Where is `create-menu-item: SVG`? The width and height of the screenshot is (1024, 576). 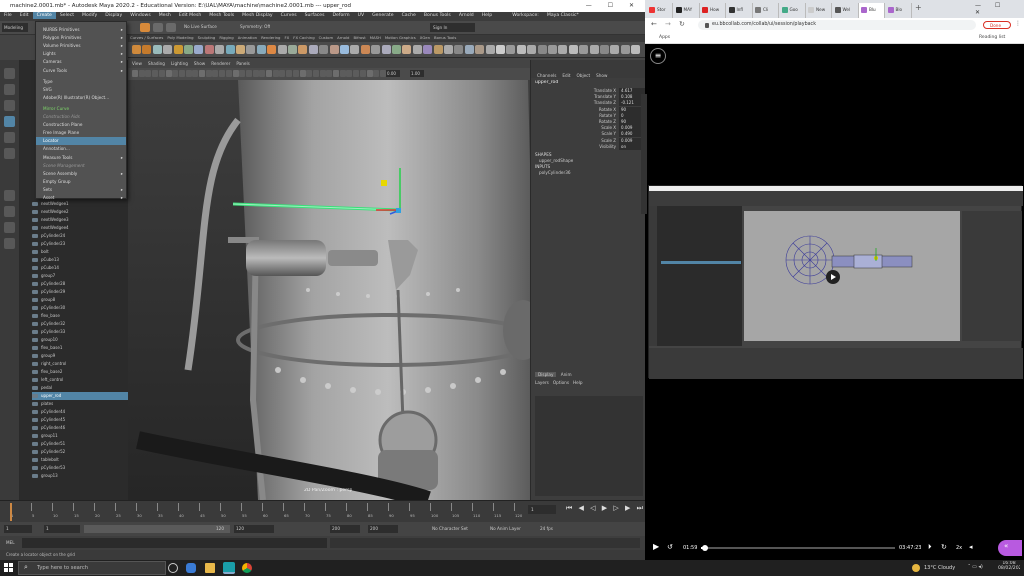 create-menu-item: SVG is located at coordinates (81, 90).